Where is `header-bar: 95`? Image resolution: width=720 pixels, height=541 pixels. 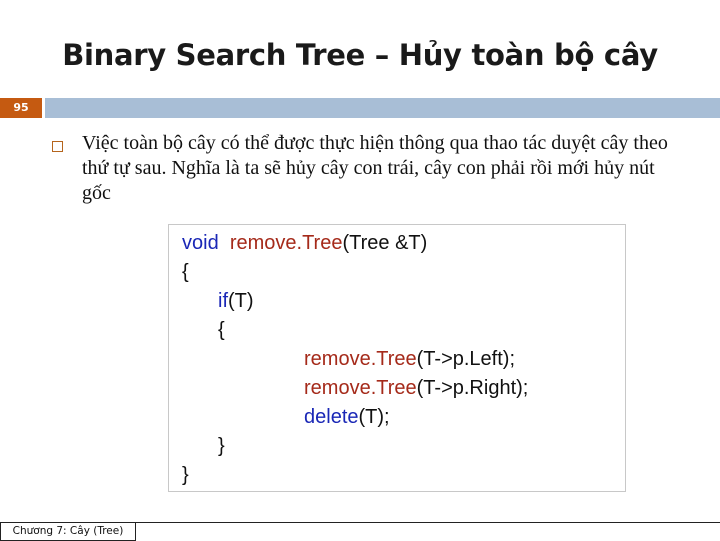
header-bar: 95 is located at coordinates (360, 108).